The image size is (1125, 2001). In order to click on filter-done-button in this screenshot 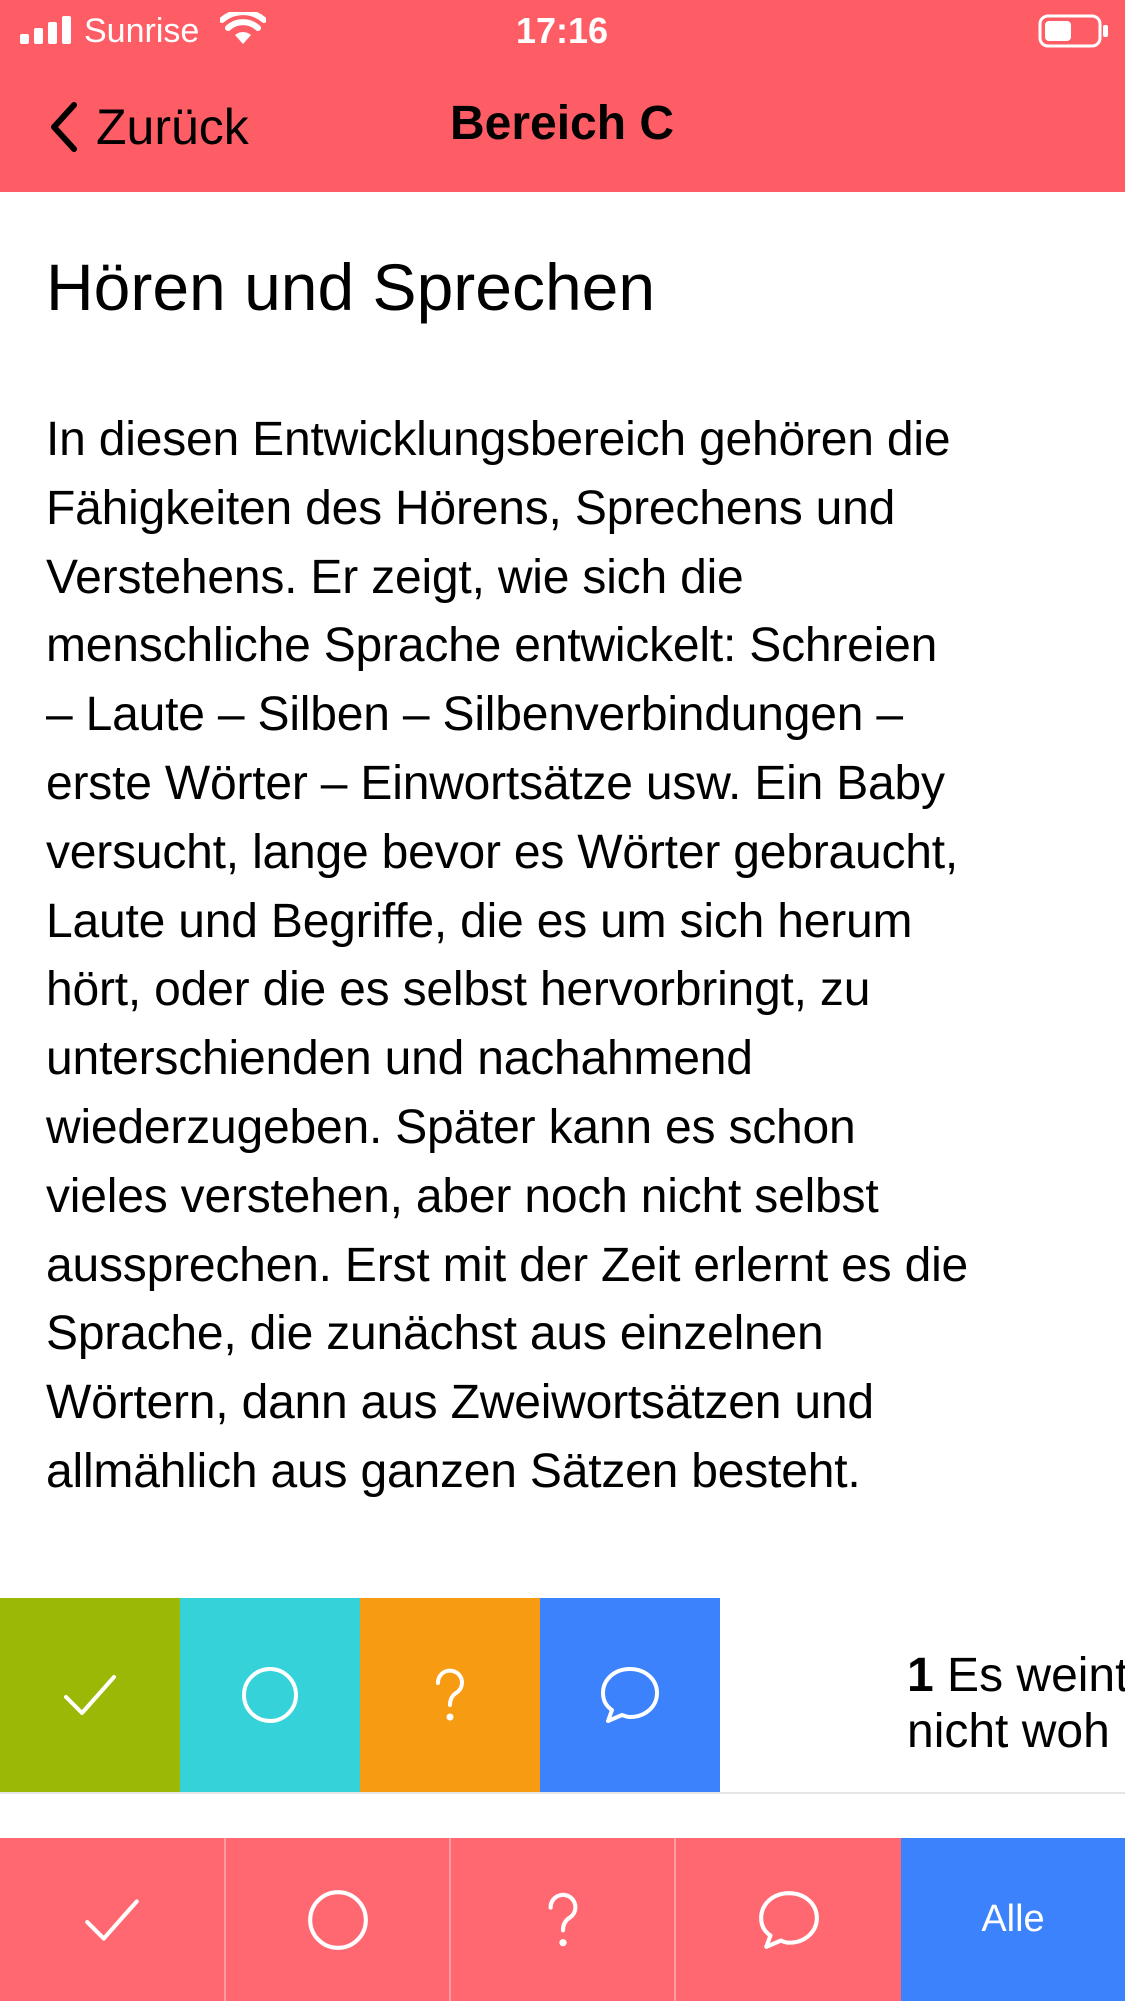, I will do `click(113, 1919)`.